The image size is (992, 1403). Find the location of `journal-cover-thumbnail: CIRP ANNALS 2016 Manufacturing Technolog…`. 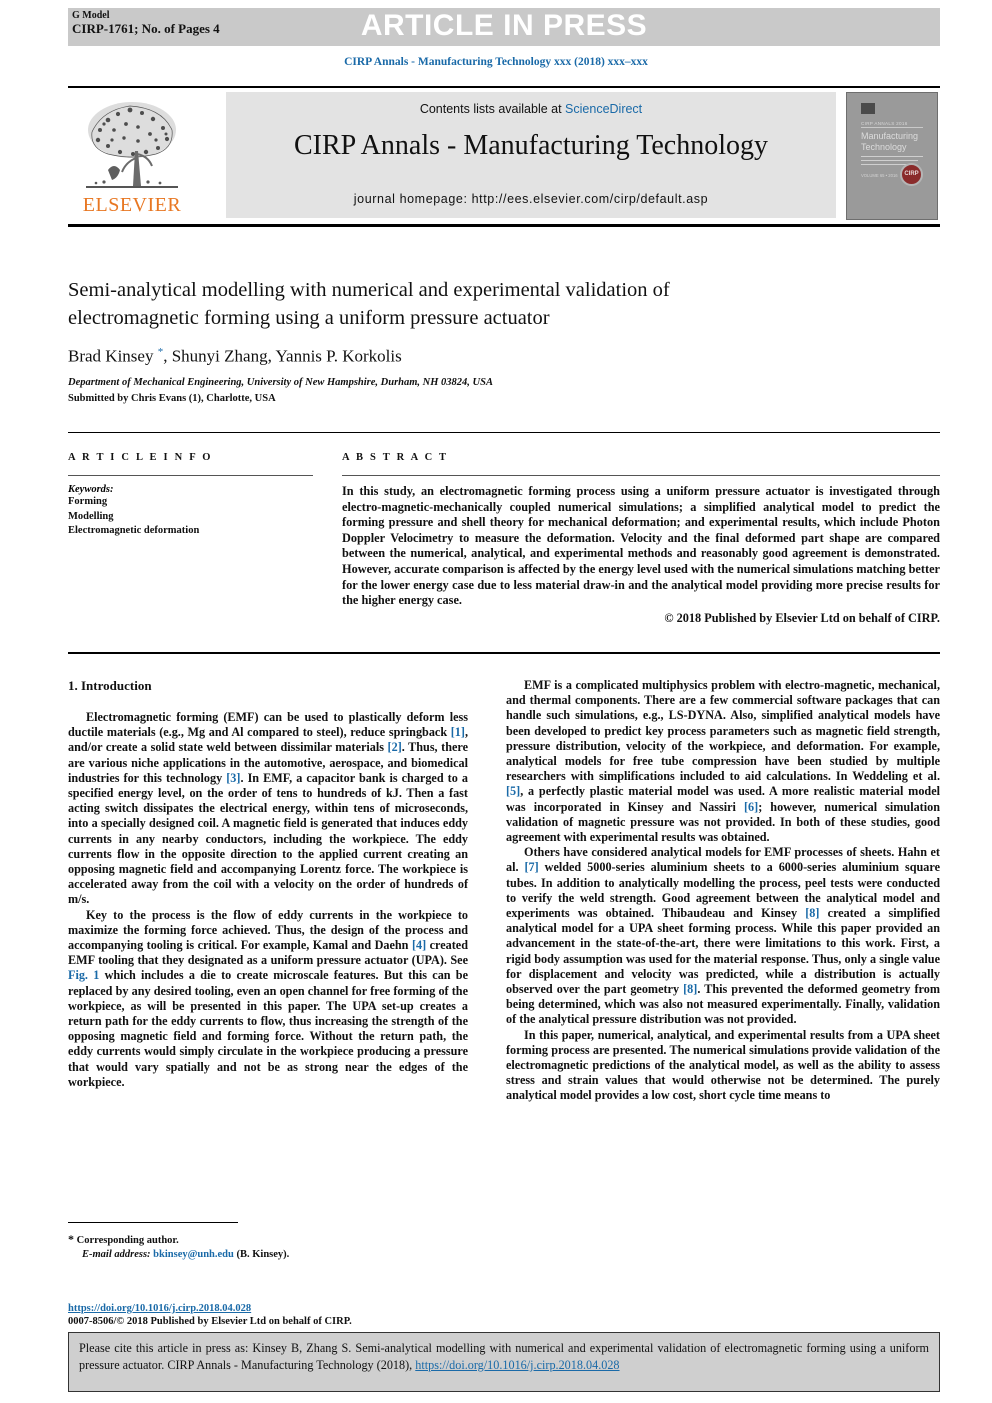

journal-cover-thumbnail: CIRP ANNALS 2016 Manufacturing Technolog… is located at coordinates (892, 156).